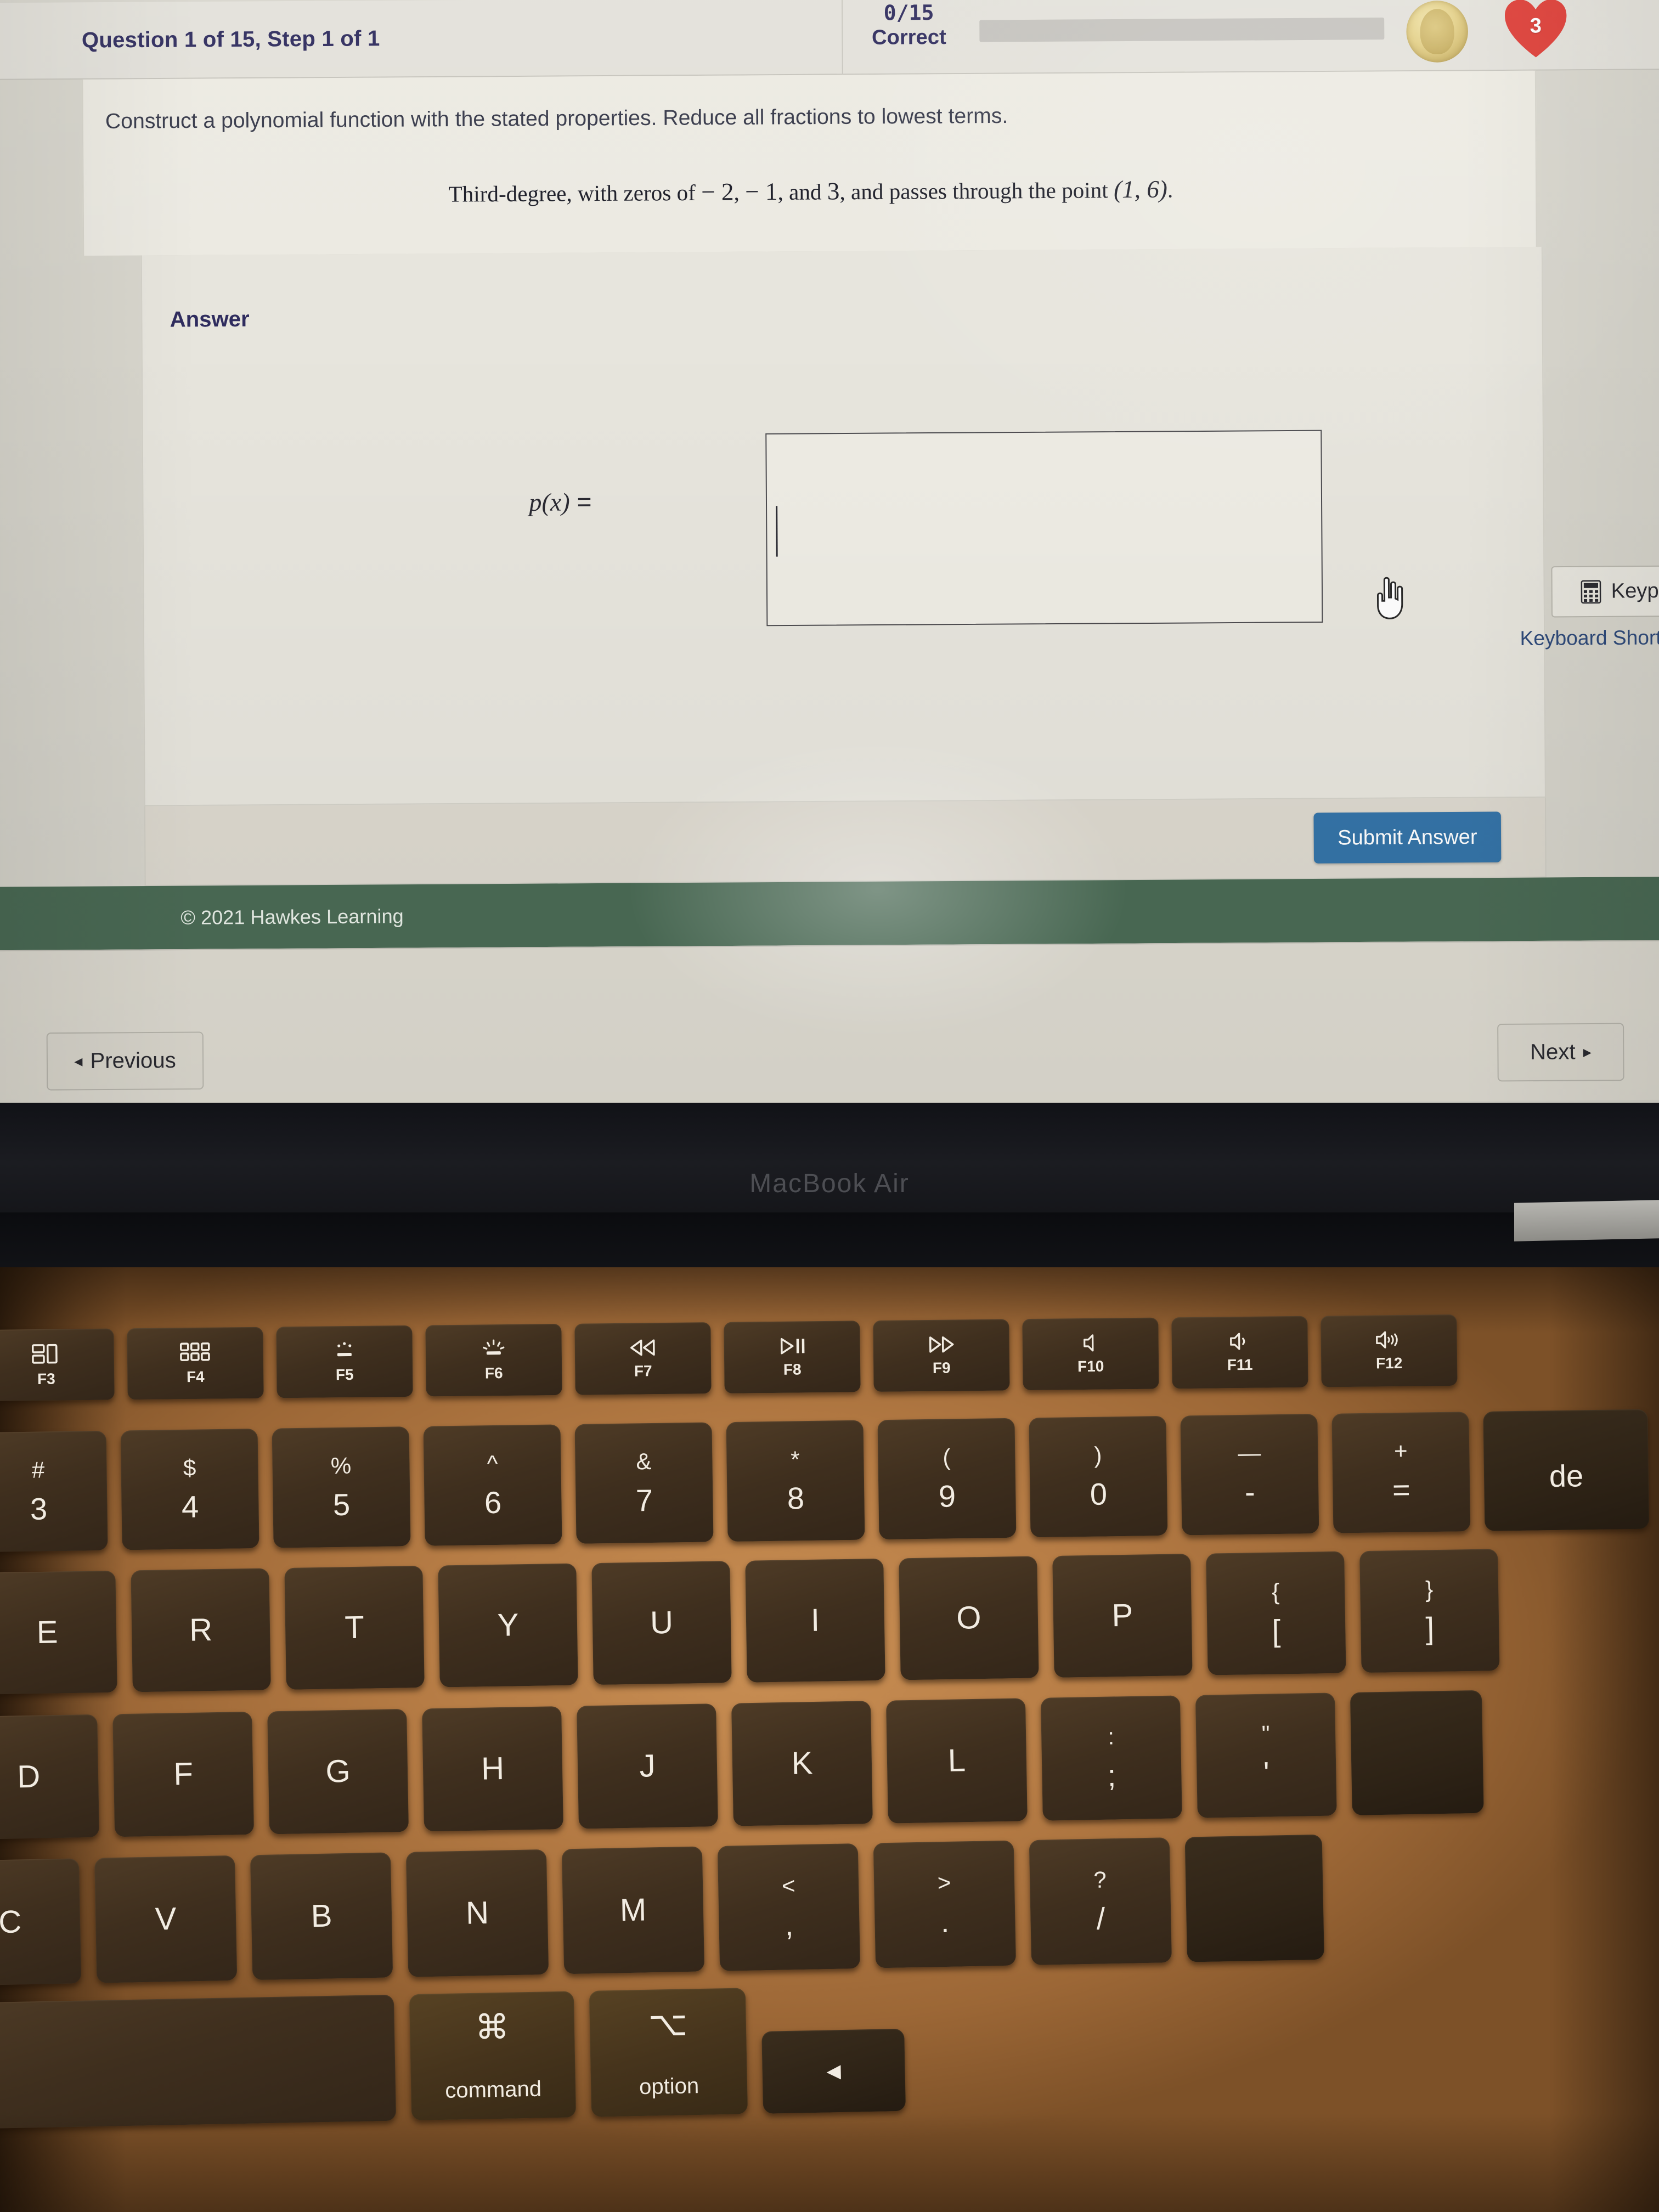  I want to click on key-right-shift, so click(1254, 1898).